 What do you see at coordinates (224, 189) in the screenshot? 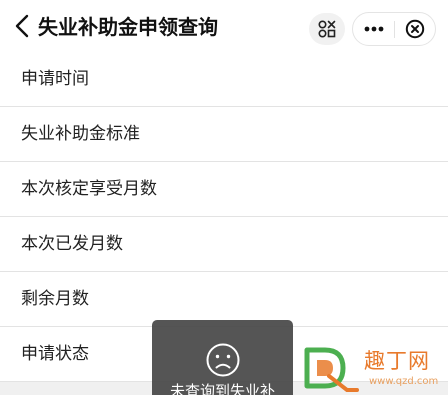
I see `list-item-approved-months: 本次核定享受月数` at bounding box center [224, 189].